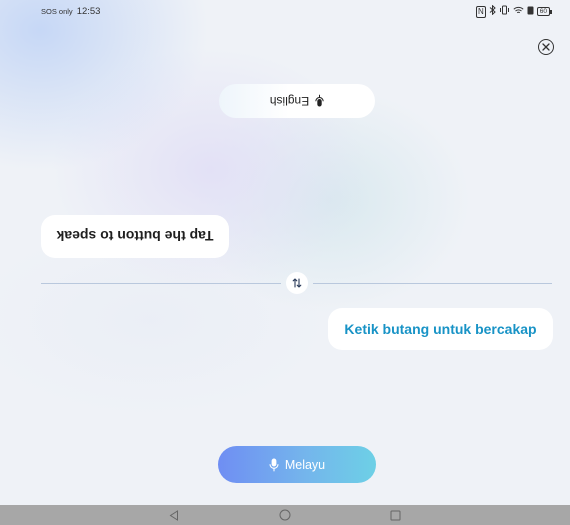 This screenshot has height=525, width=570. I want to click on battery-icon: 60, so click(544, 11).